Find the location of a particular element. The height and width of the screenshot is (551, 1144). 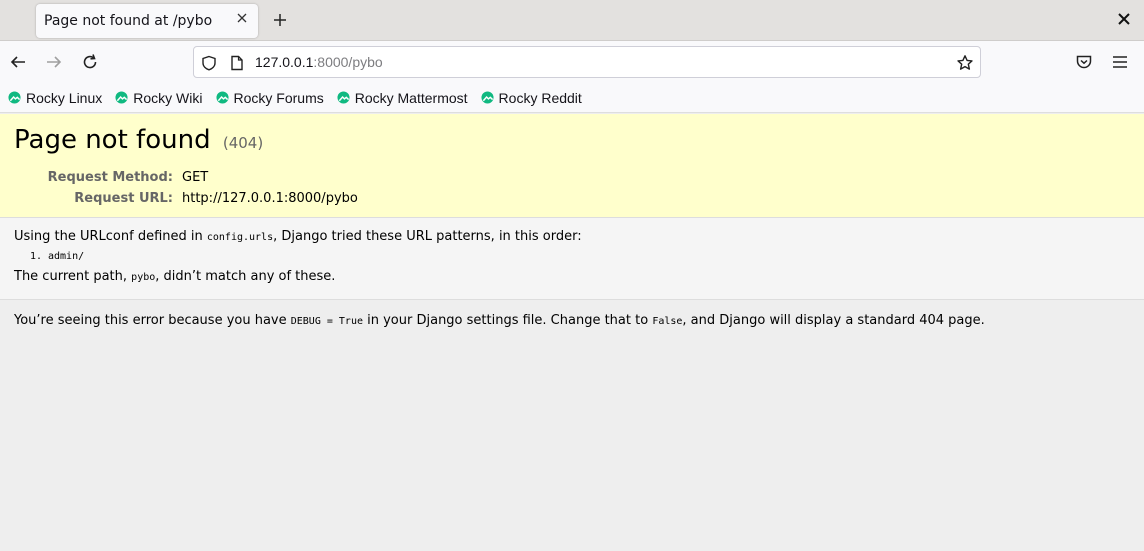

shield-icon is located at coordinates (209, 63).